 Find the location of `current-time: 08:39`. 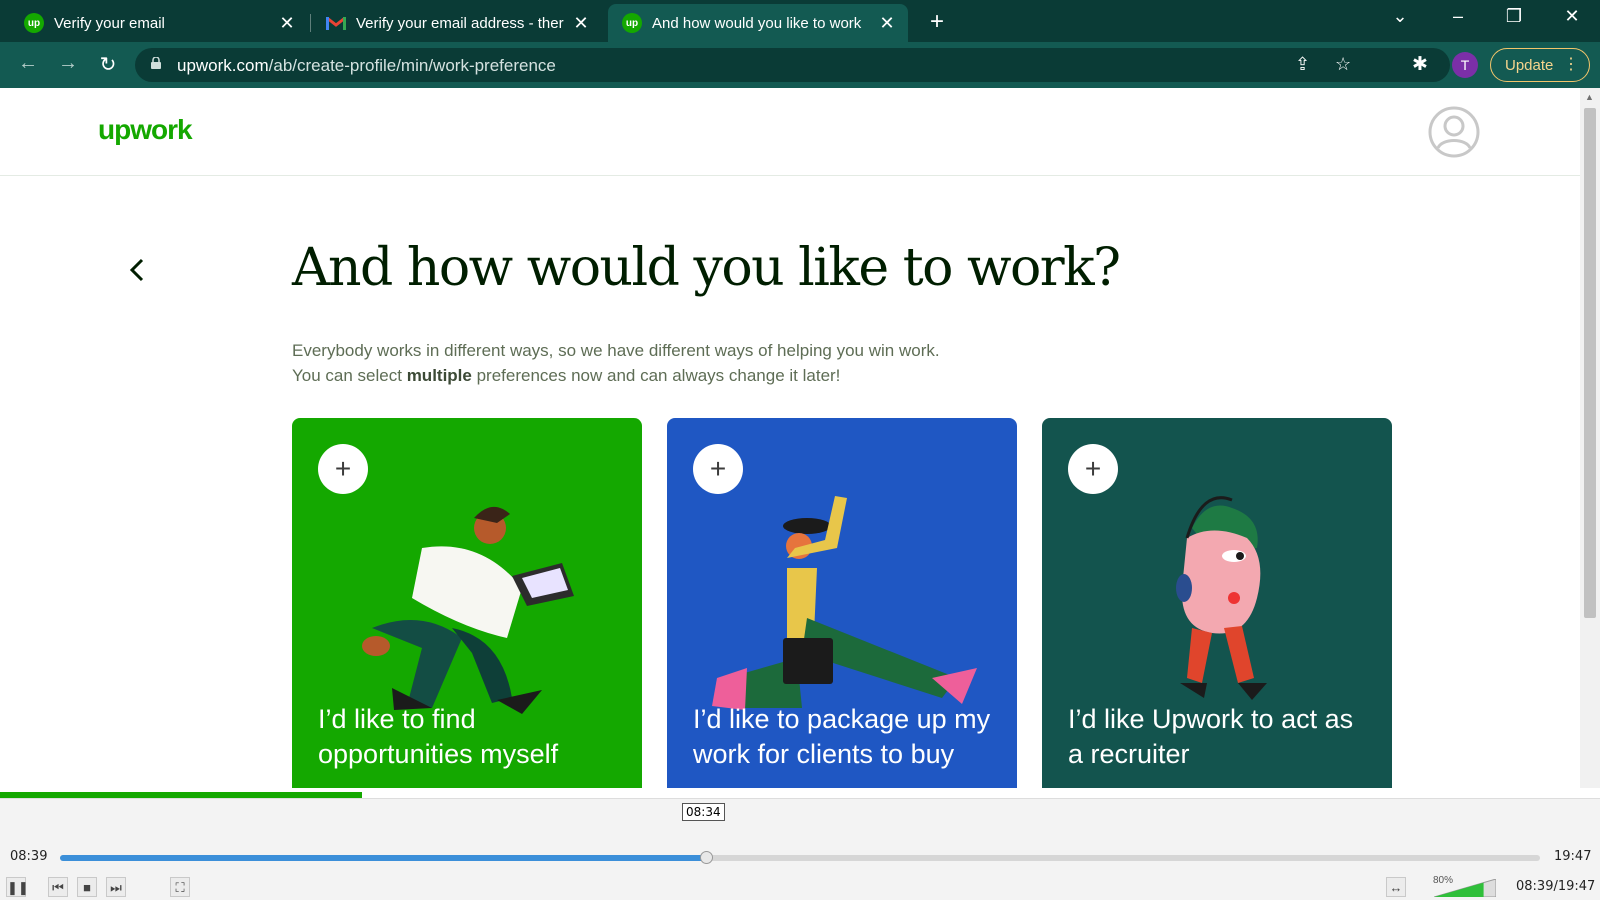

current-time: 08:39 is located at coordinates (29, 856).